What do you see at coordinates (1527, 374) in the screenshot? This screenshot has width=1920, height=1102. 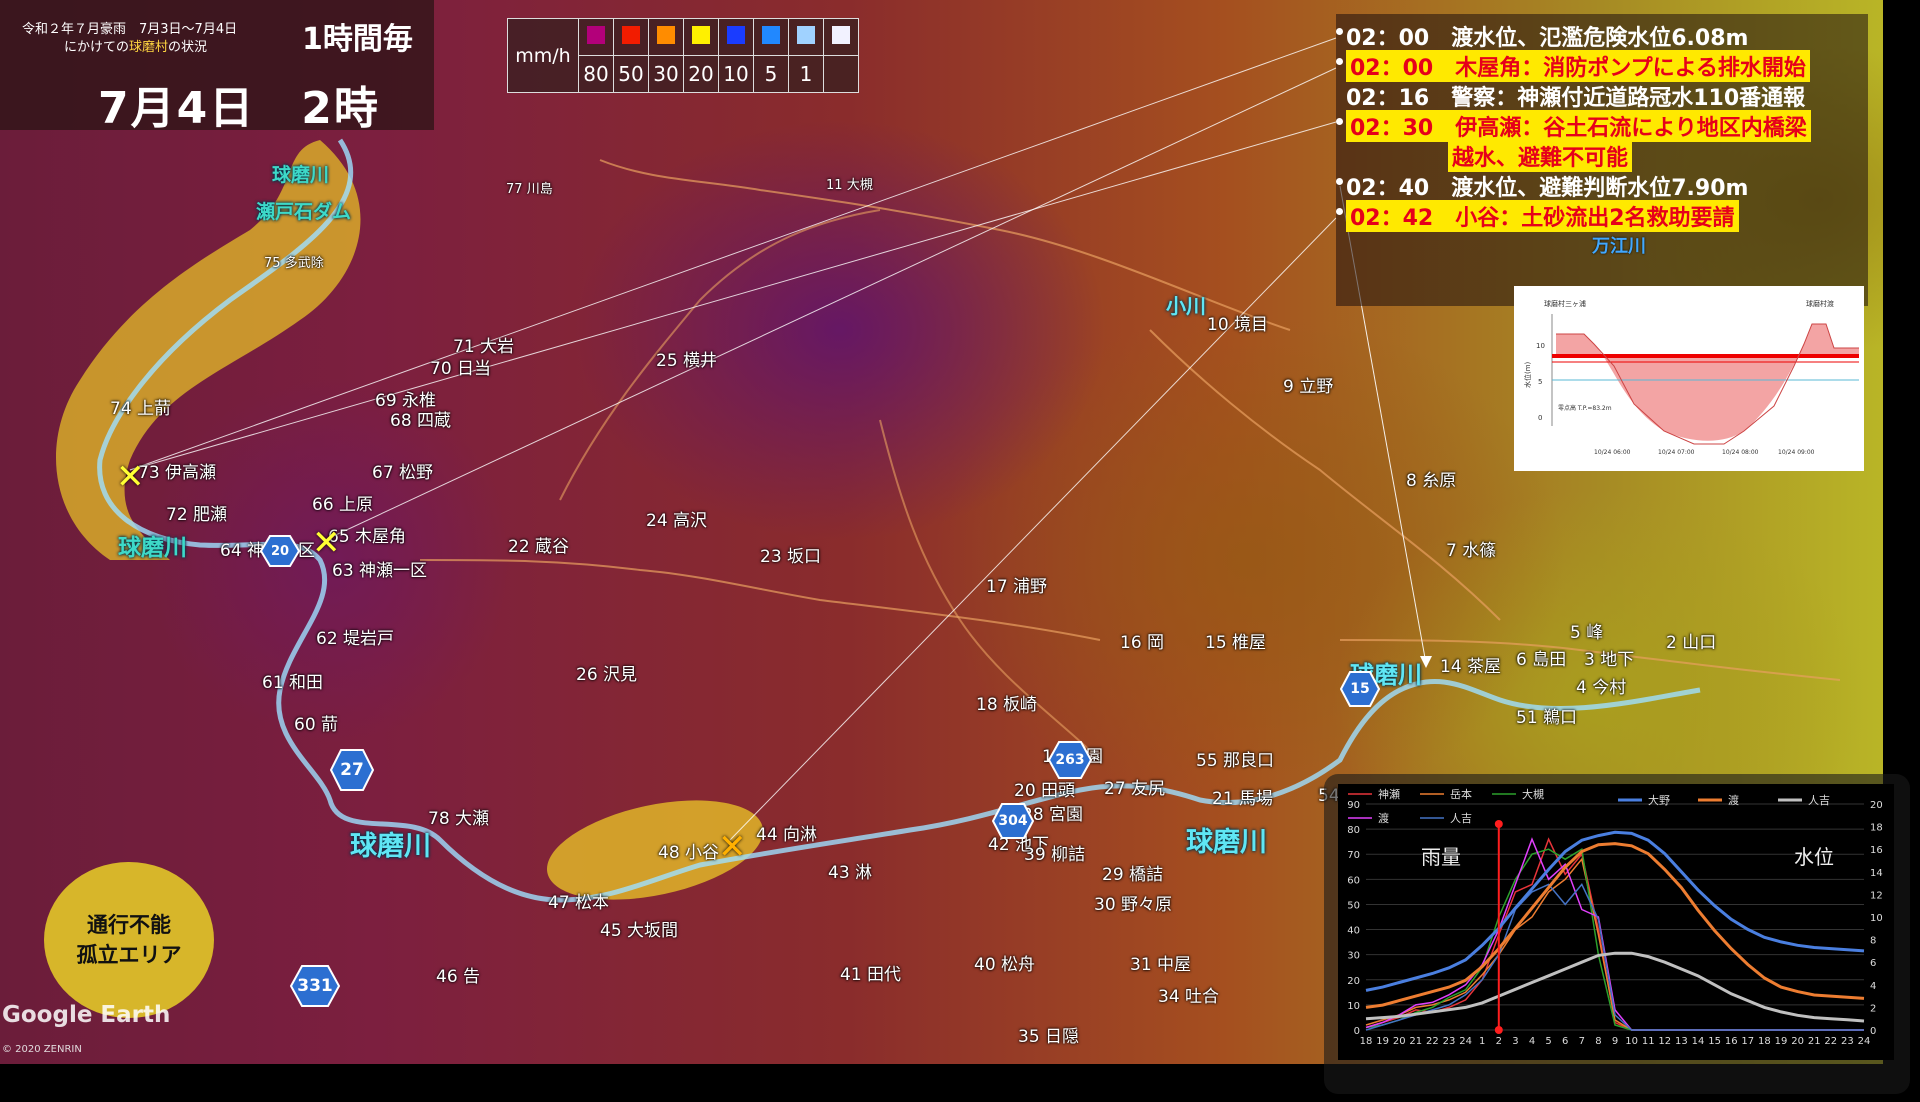 I see `hydro-ylabel: 水位(m)` at bounding box center [1527, 374].